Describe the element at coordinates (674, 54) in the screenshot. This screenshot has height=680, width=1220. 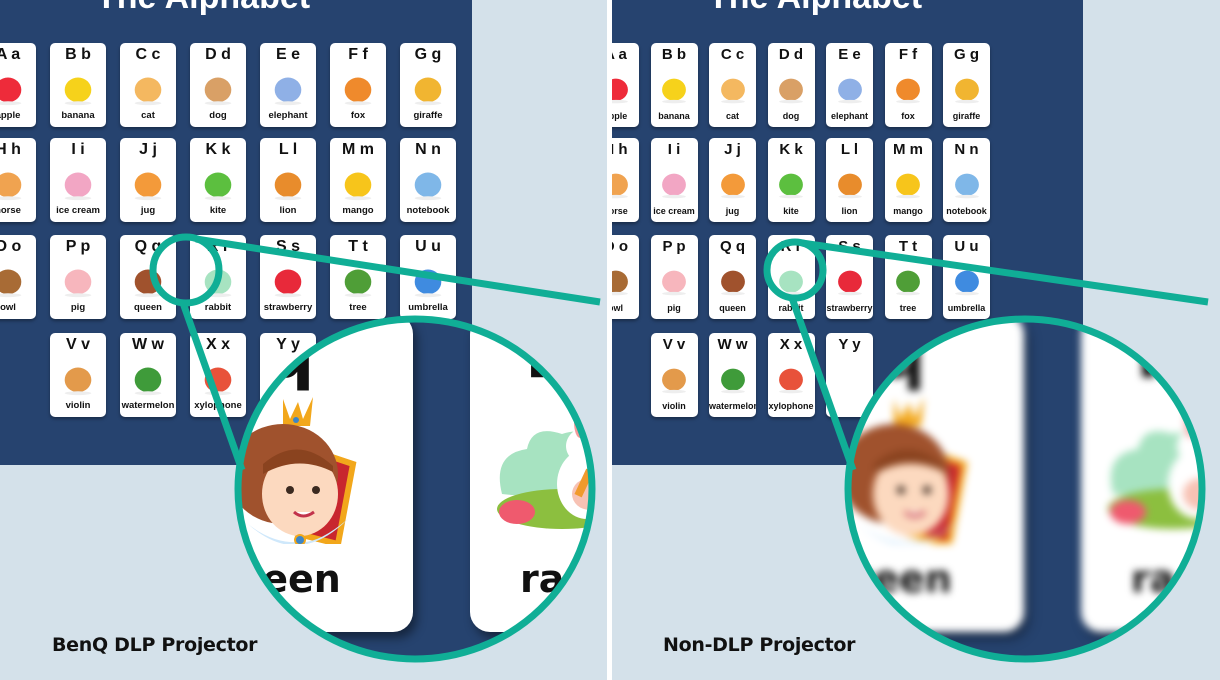
I see `card-letters: B b` at that location.